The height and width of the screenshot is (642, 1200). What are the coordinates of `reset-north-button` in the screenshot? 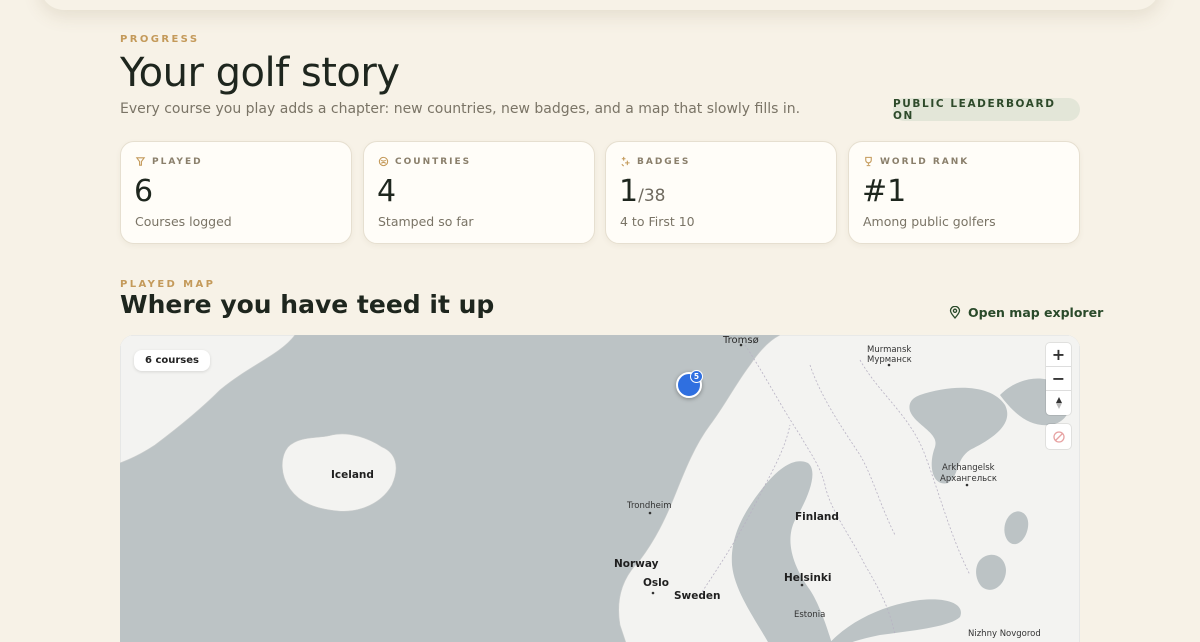 It's located at (1058, 403).